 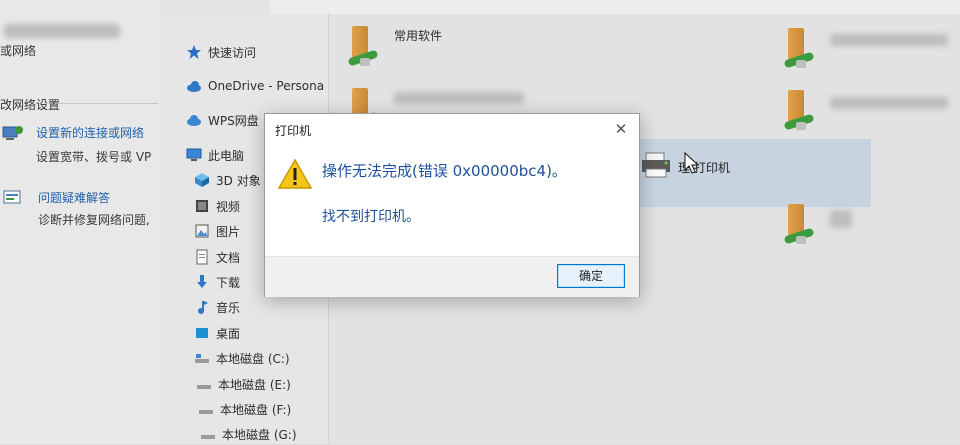 I want to click on section-title: 改网络设置, so click(x=30, y=105).